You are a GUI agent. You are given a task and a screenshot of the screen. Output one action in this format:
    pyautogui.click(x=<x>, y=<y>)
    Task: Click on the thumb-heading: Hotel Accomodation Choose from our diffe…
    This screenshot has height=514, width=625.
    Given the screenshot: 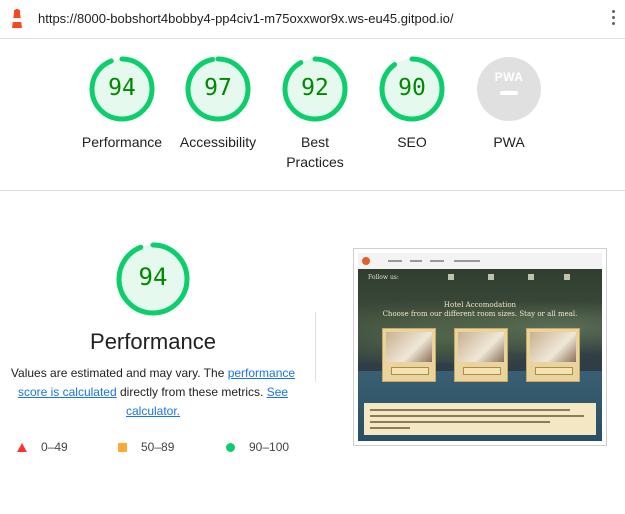 What is the action you would take?
    pyautogui.click(x=480, y=310)
    